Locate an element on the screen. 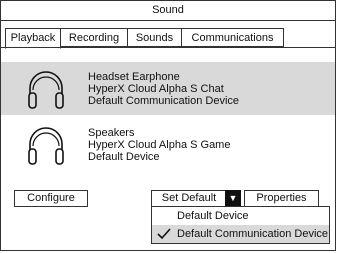  tab-panel-divider is located at coordinates (168, 47).